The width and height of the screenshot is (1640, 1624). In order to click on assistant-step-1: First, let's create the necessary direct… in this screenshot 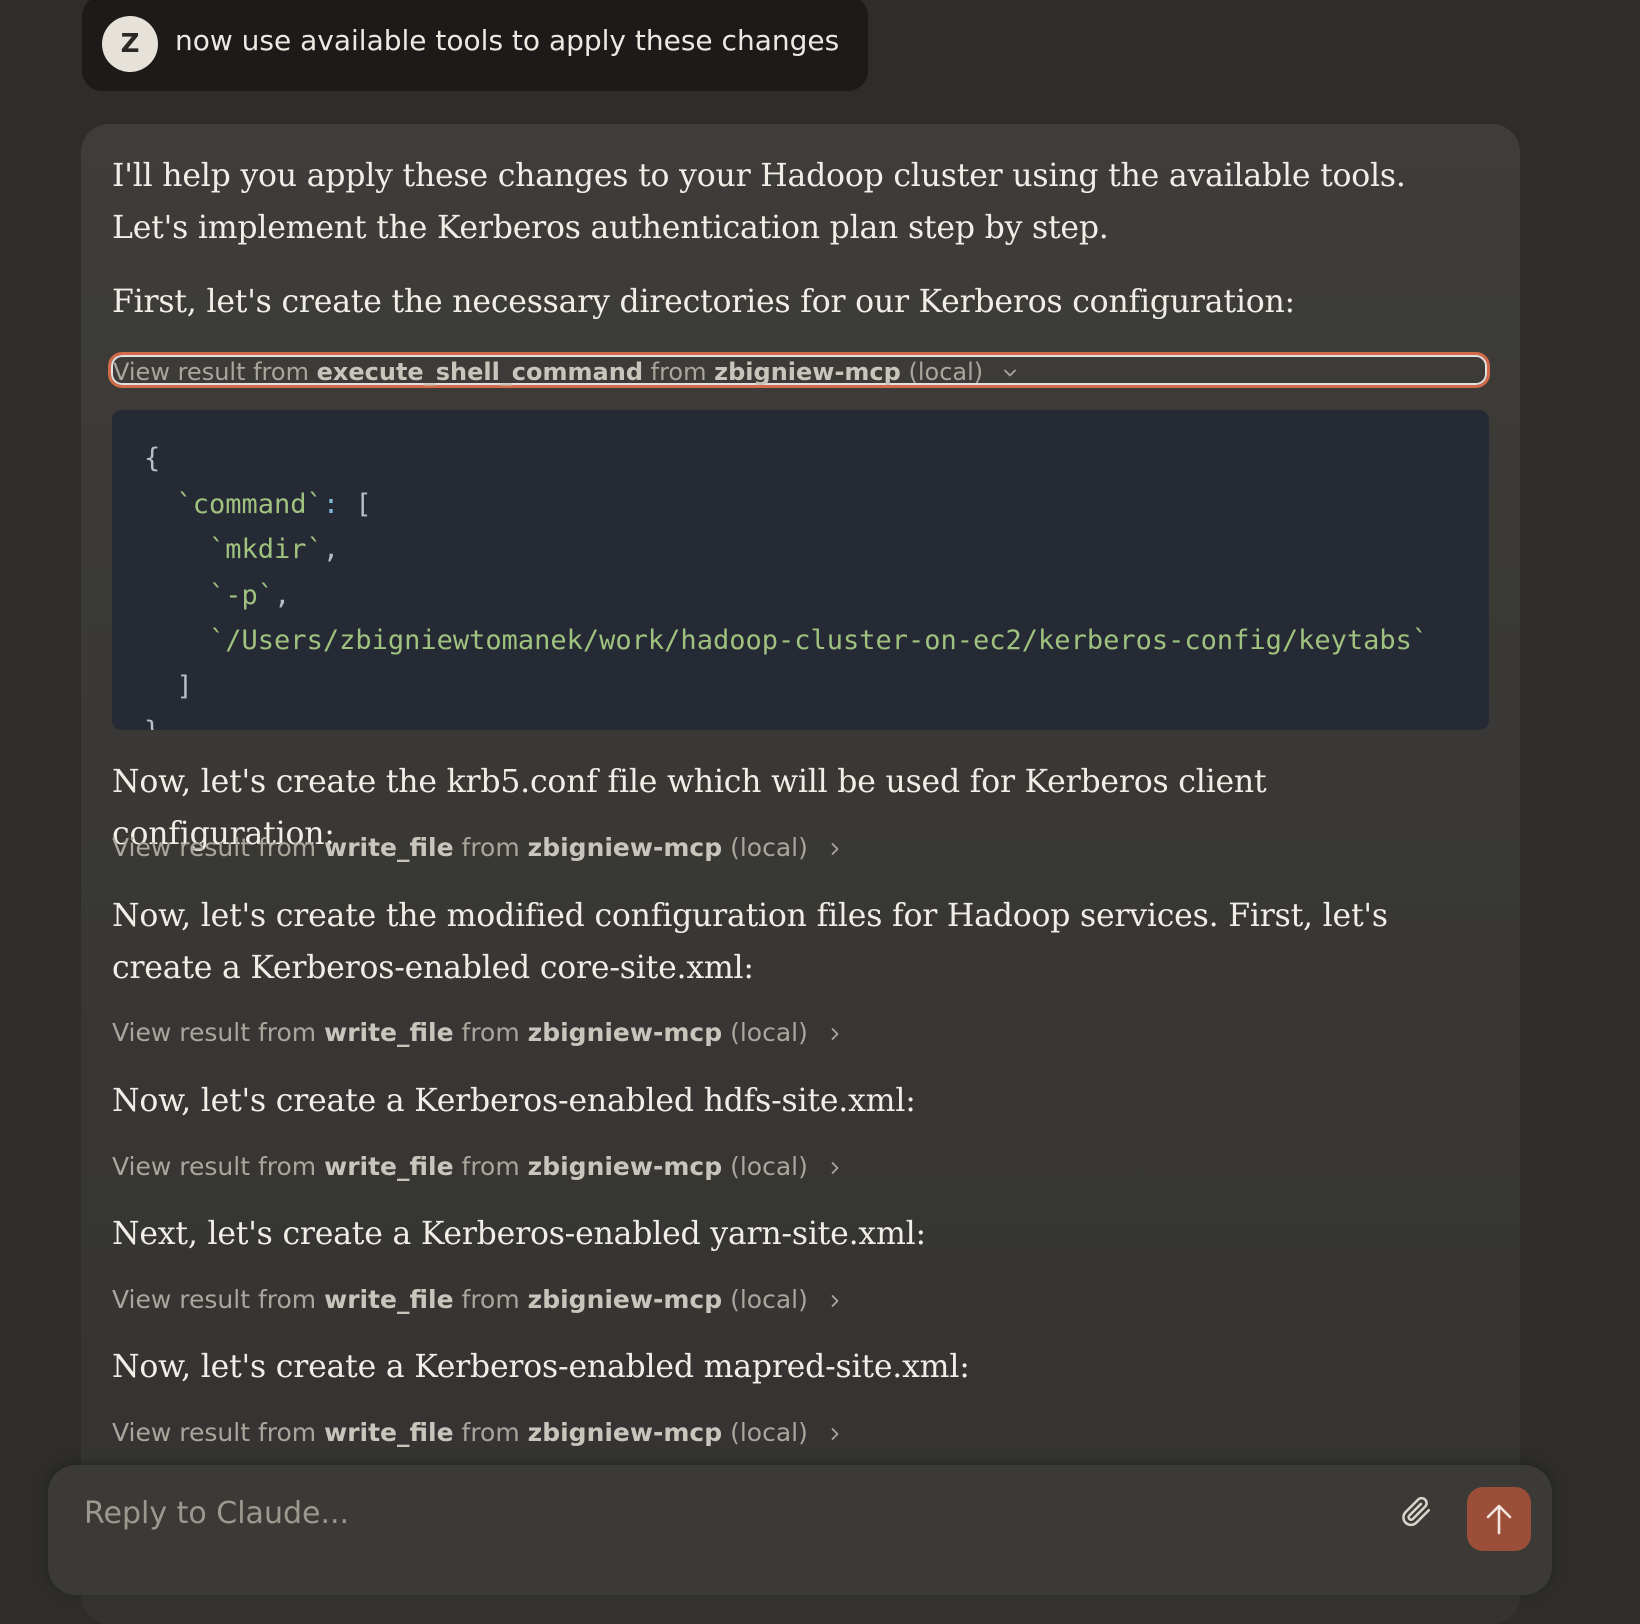, I will do `click(703, 302)`.